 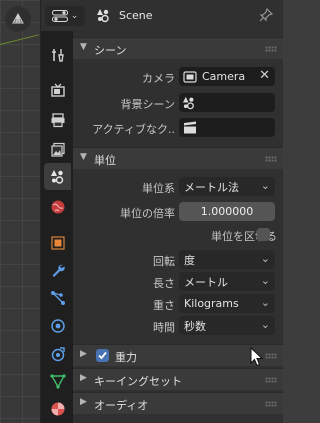 I want to click on wrench-icon, so click(x=58, y=270).